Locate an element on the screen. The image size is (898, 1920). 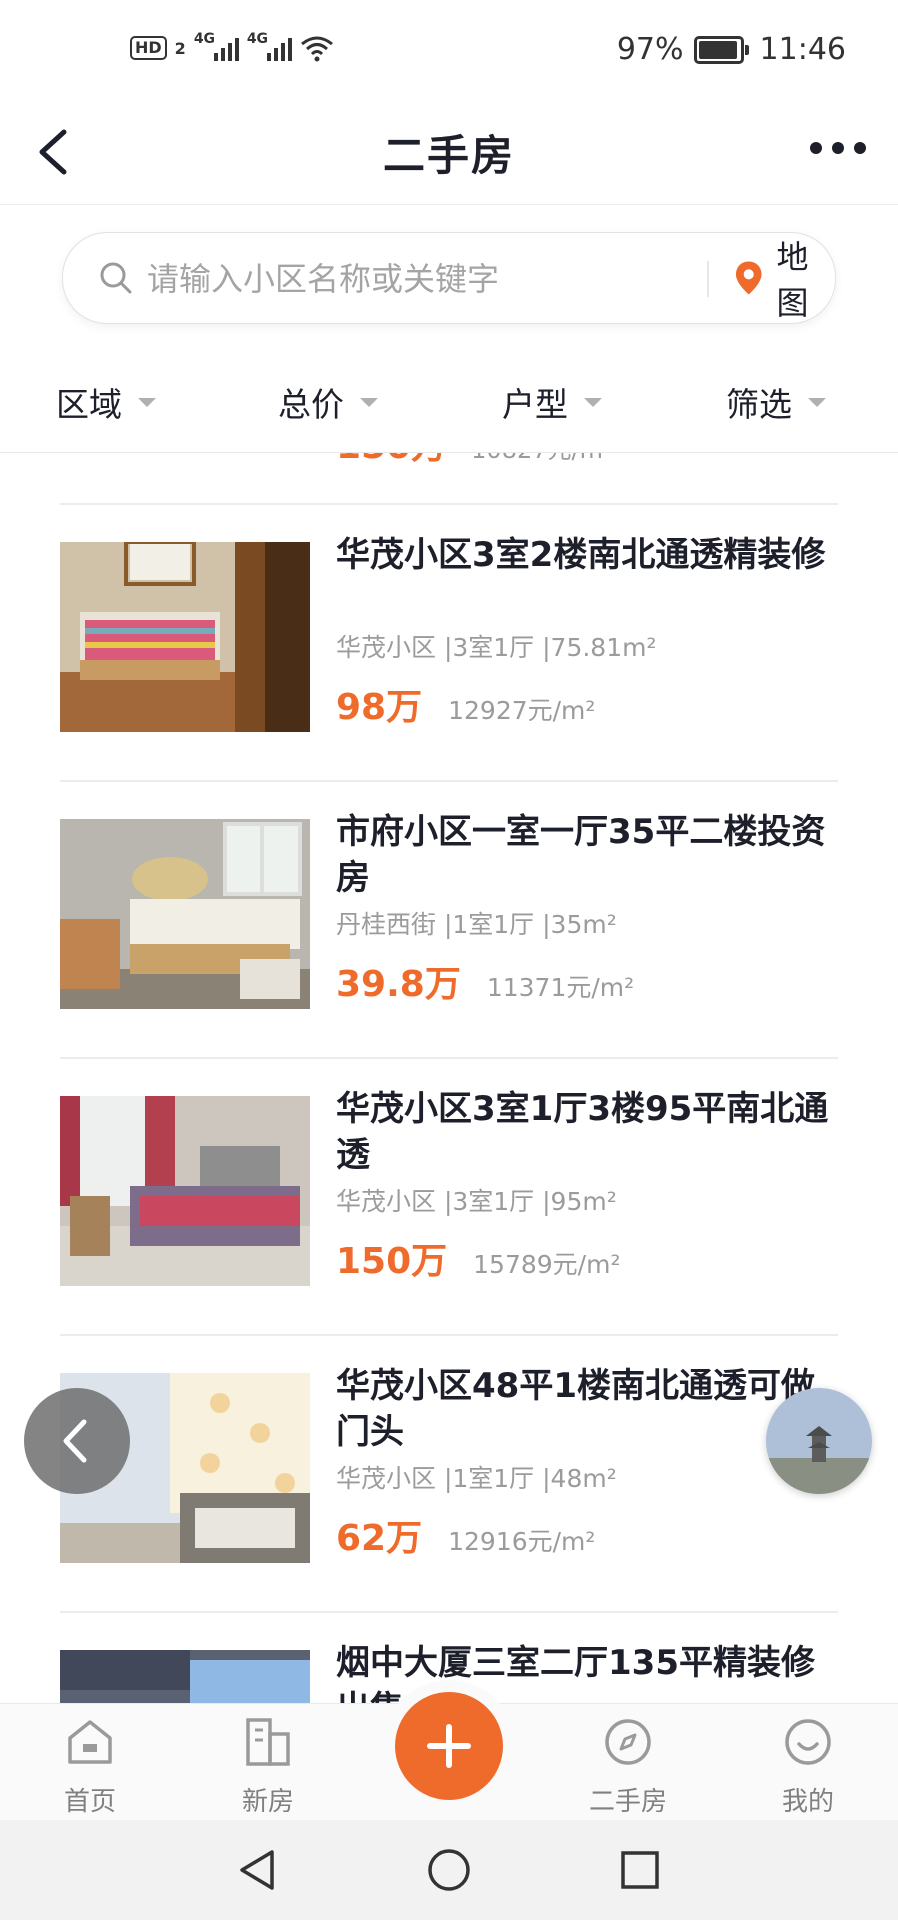
bottom-tab-bar: 首页 新房 二手房 我的 is located at coordinates (449, 1756).